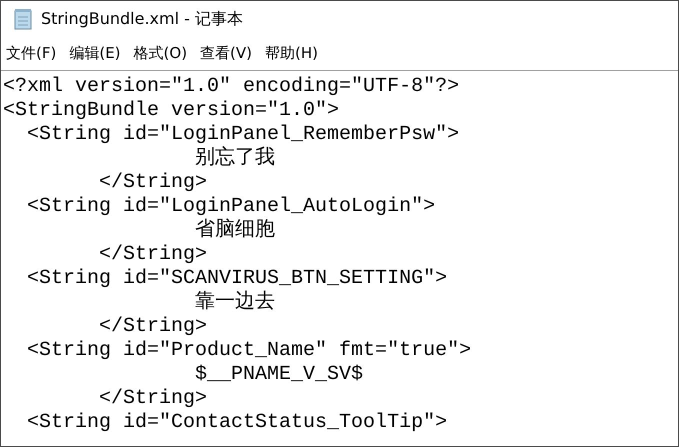  I want to click on code-line: <StringBundle version="1.0">, so click(171, 111).